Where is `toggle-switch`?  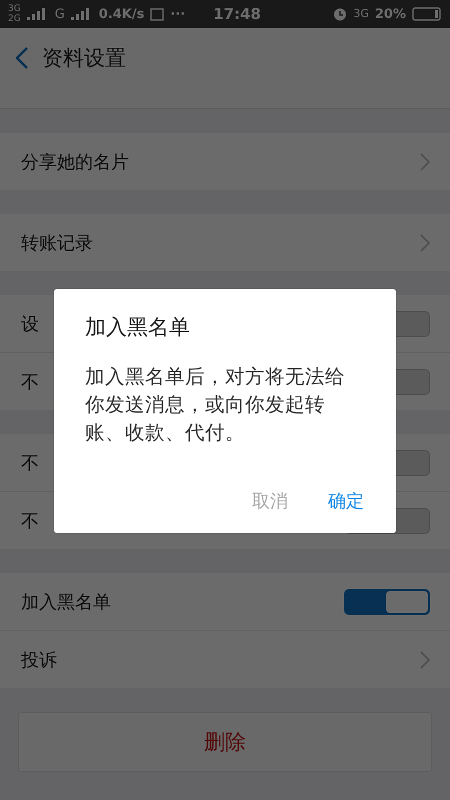 toggle-switch is located at coordinates (387, 601).